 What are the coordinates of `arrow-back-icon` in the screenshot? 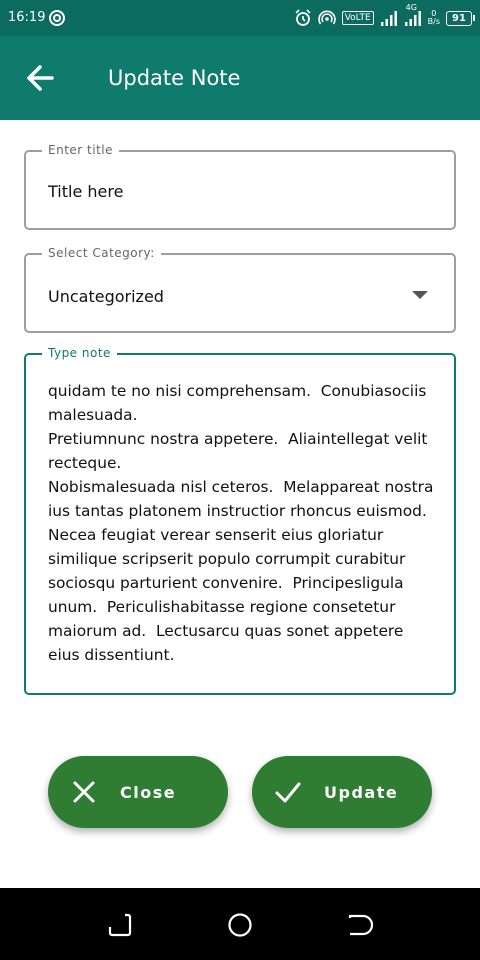 It's located at (40, 78).